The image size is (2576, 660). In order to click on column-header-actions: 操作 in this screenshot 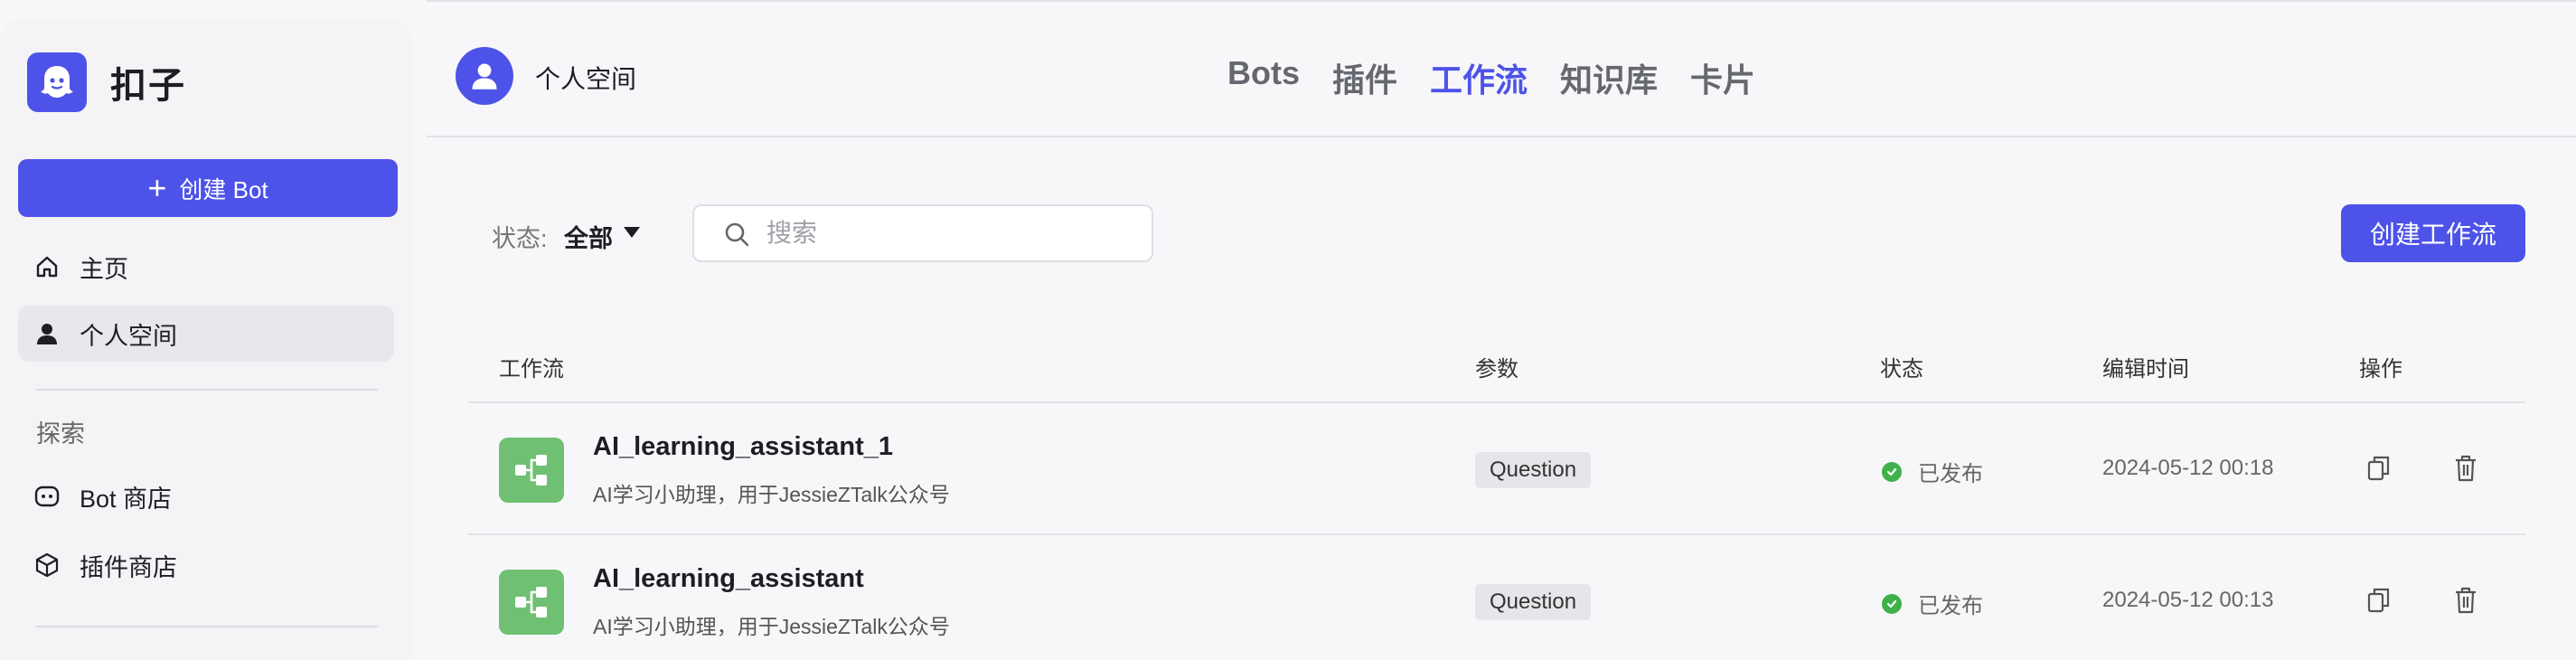, I will do `click(2380, 369)`.